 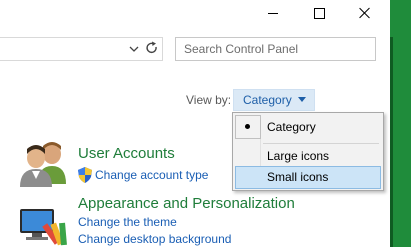 I want to click on minimize-button, so click(x=273, y=13).